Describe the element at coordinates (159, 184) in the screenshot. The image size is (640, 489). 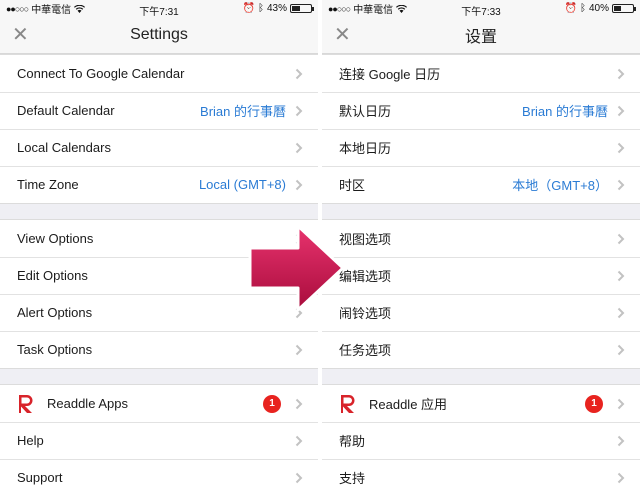
I see `settings-row: Time Zone Local (GMT+8)` at that location.